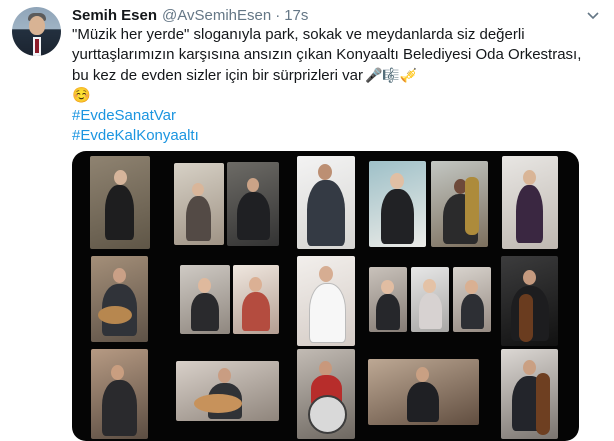  I want to click on chevron-down-icon, so click(593, 15).